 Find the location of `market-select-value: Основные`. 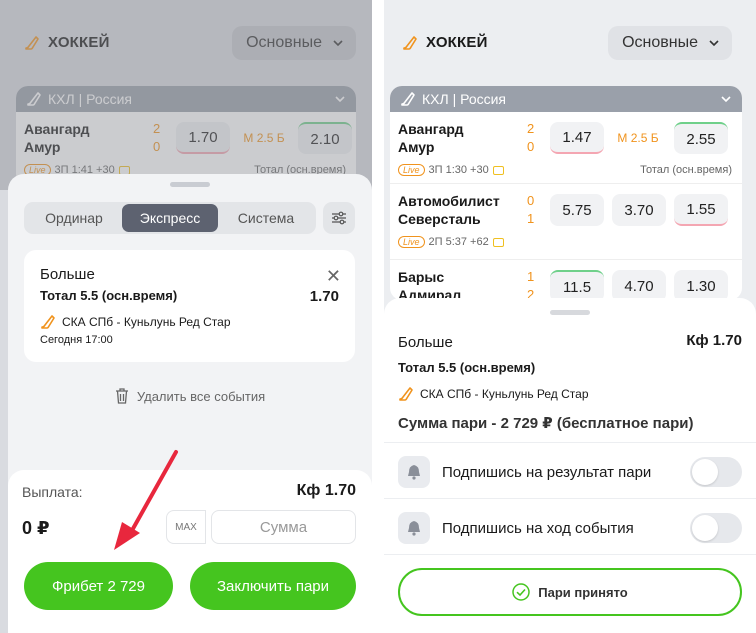

market-select-value: Основные is located at coordinates (660, 42).